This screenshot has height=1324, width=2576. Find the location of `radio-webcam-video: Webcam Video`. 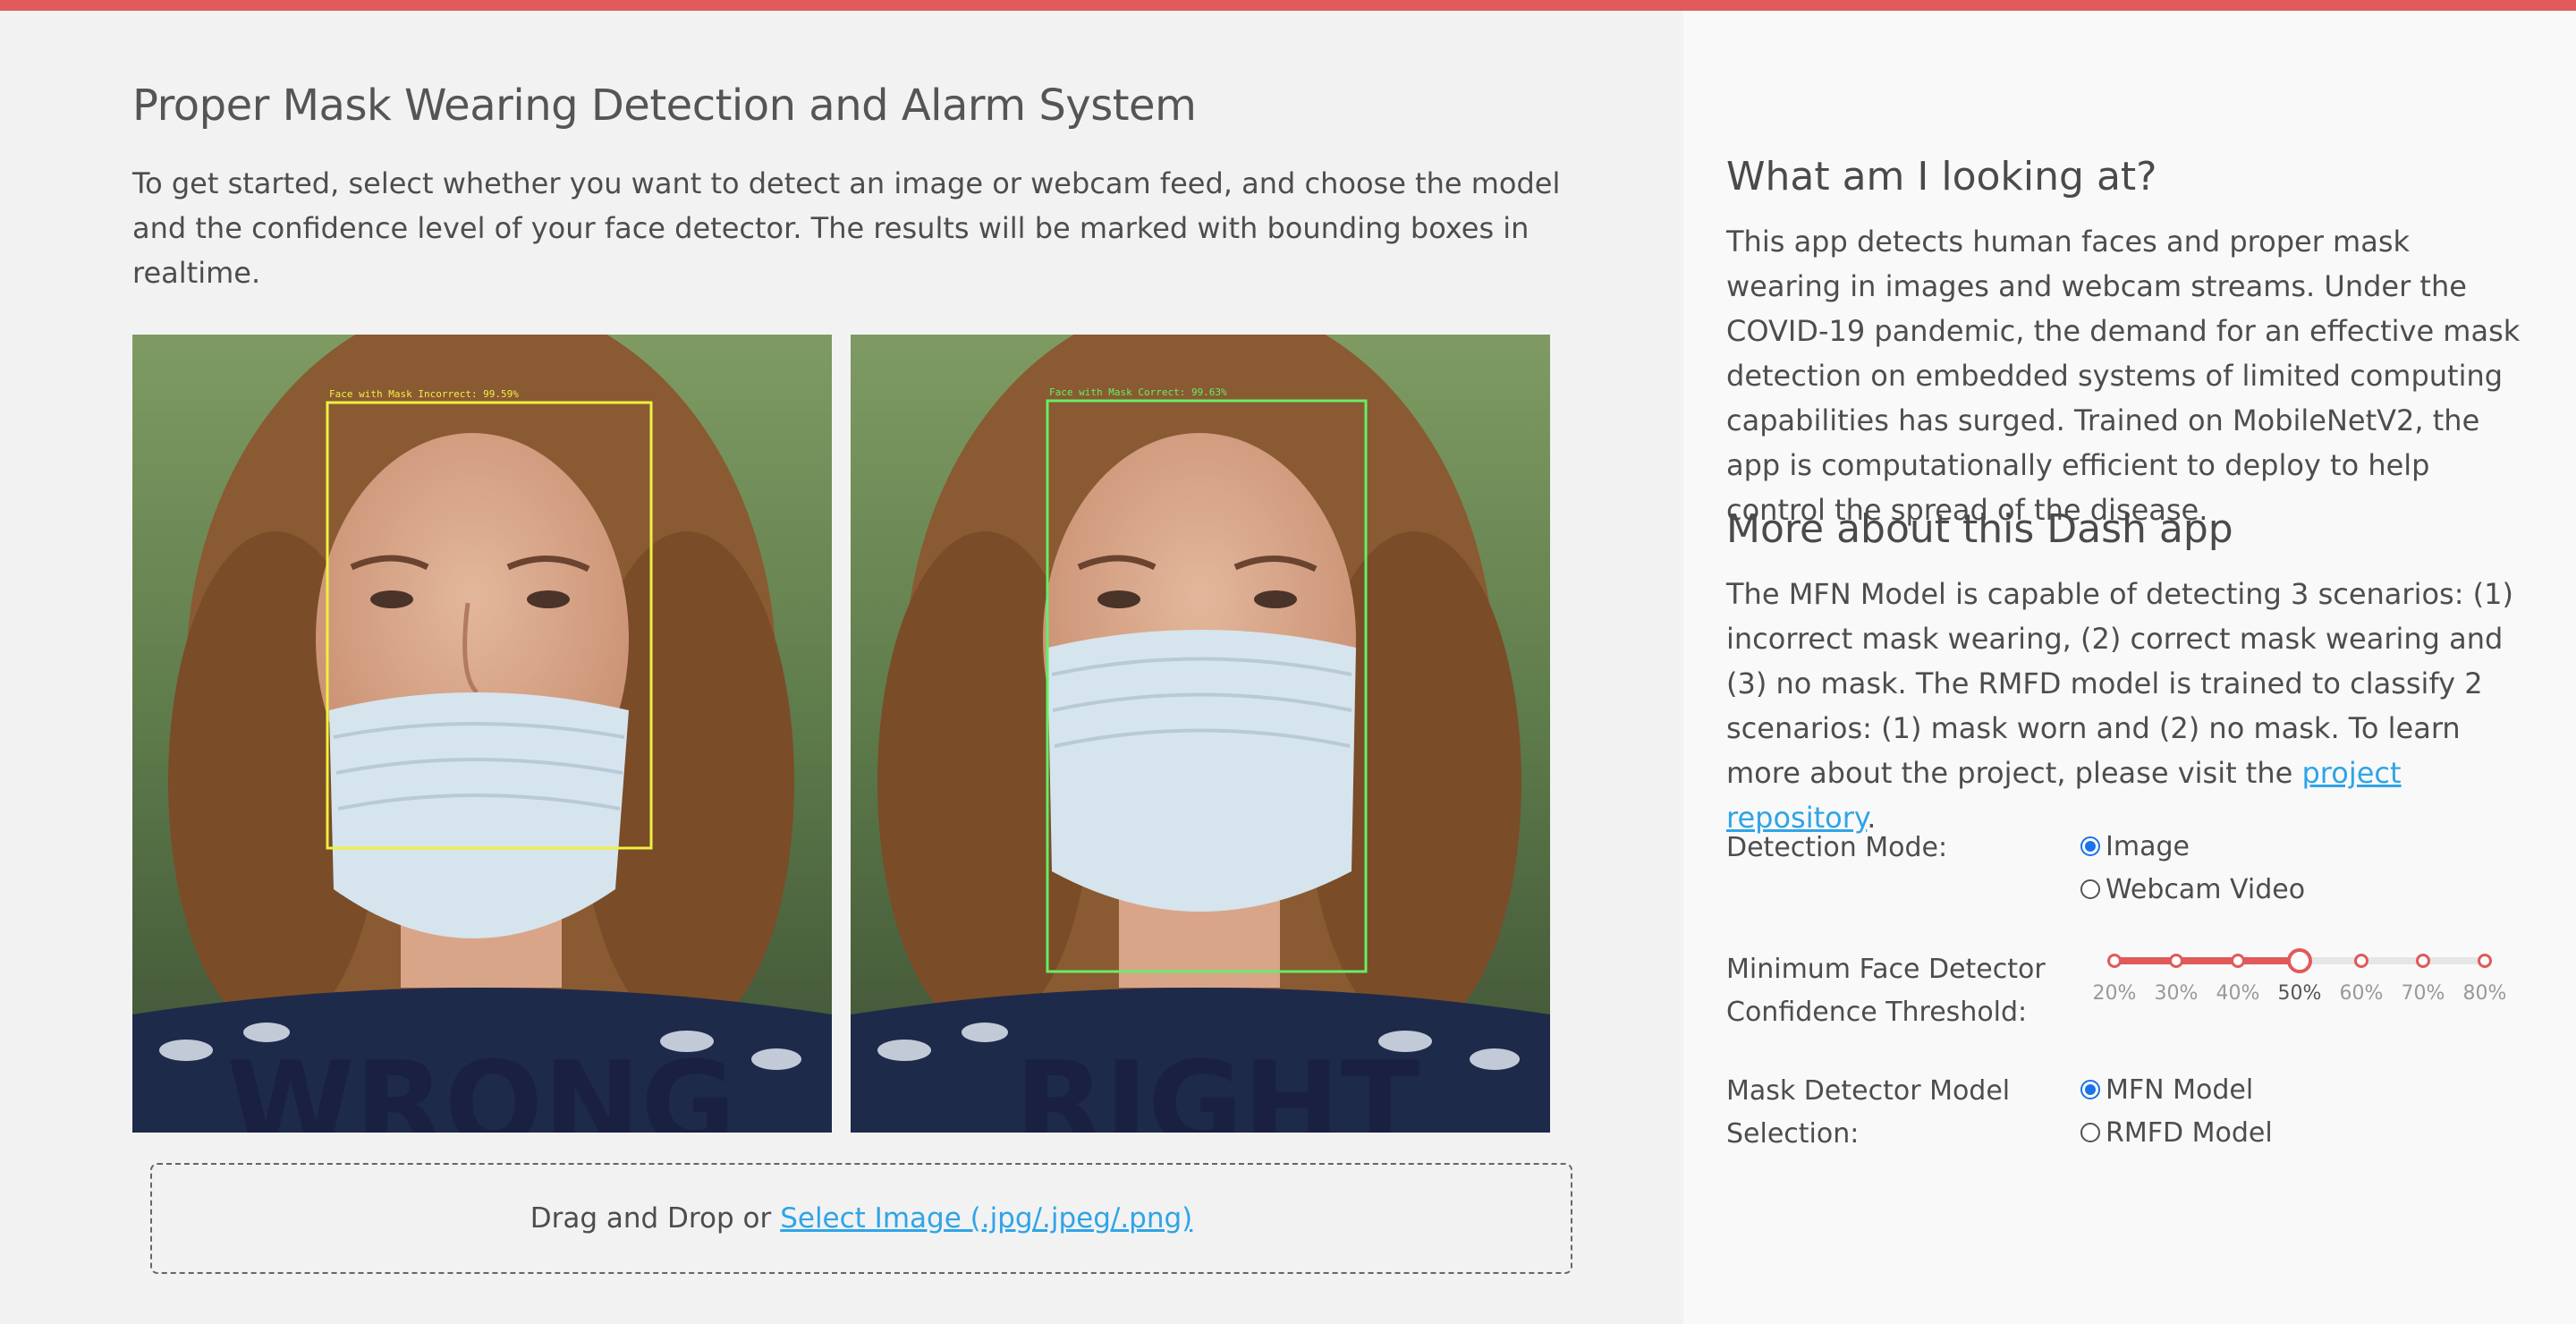

radio-webcam-video: Webcam Video is located at coordinates (2192, 889).